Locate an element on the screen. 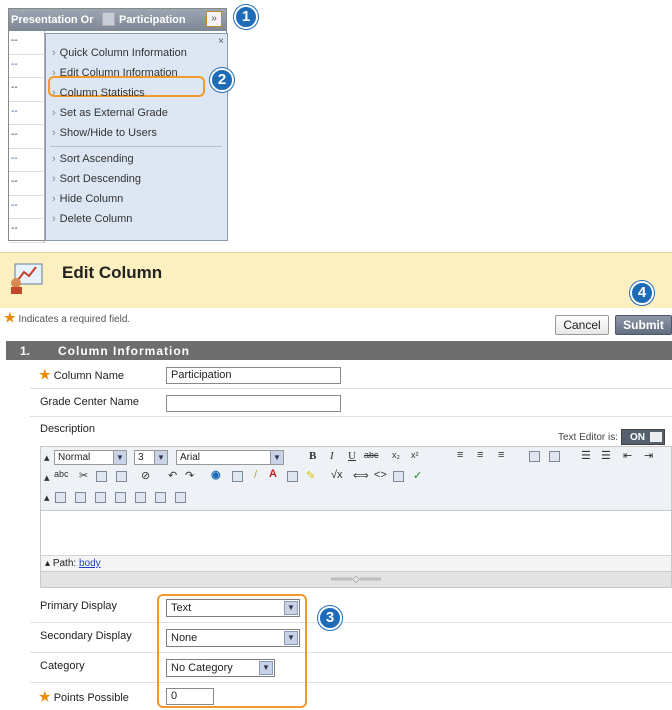 This screenshot has height=710, width=672. subscript-icon: x₂ is located at coordinates (396, 455).